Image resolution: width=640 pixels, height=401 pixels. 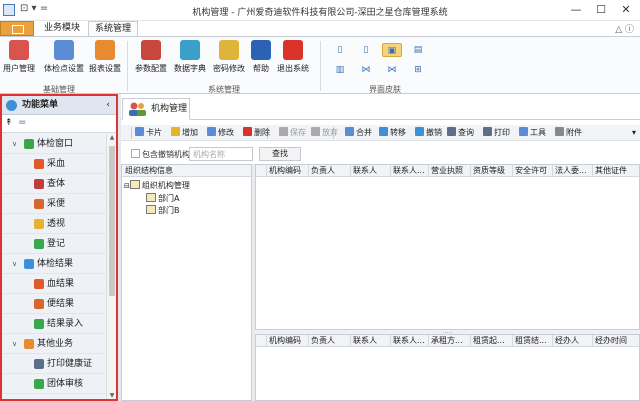 I want to click on menu-item: 采便, so click(x=53, y=204).